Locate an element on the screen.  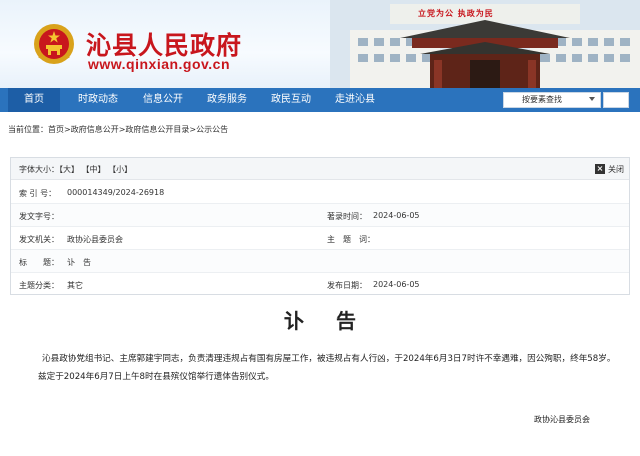
table-row: 主题分类： 其它 发布日期： 2024-06-05 is located at coordinates (320, 284).